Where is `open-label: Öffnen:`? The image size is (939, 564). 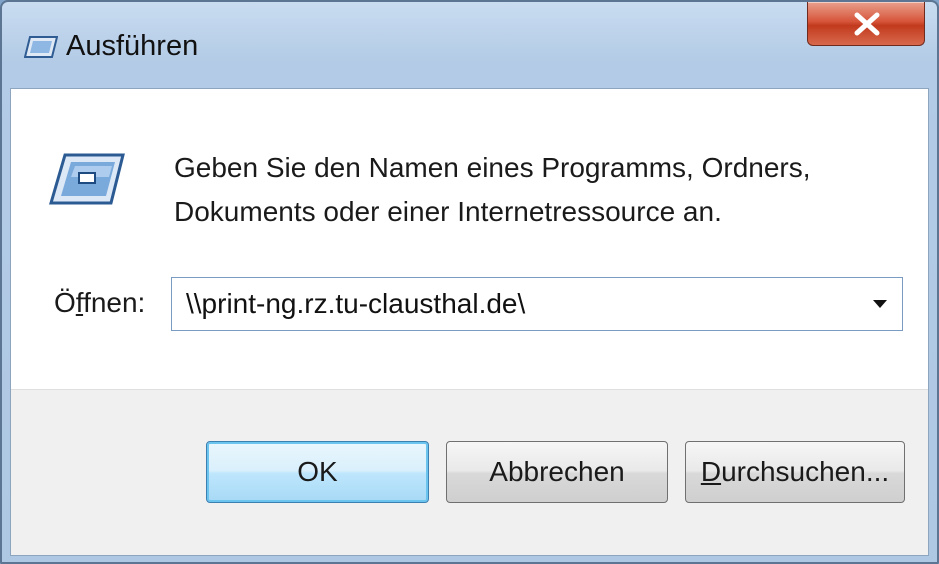
open-label: Öffnen: is located at coordinates (99, 303).